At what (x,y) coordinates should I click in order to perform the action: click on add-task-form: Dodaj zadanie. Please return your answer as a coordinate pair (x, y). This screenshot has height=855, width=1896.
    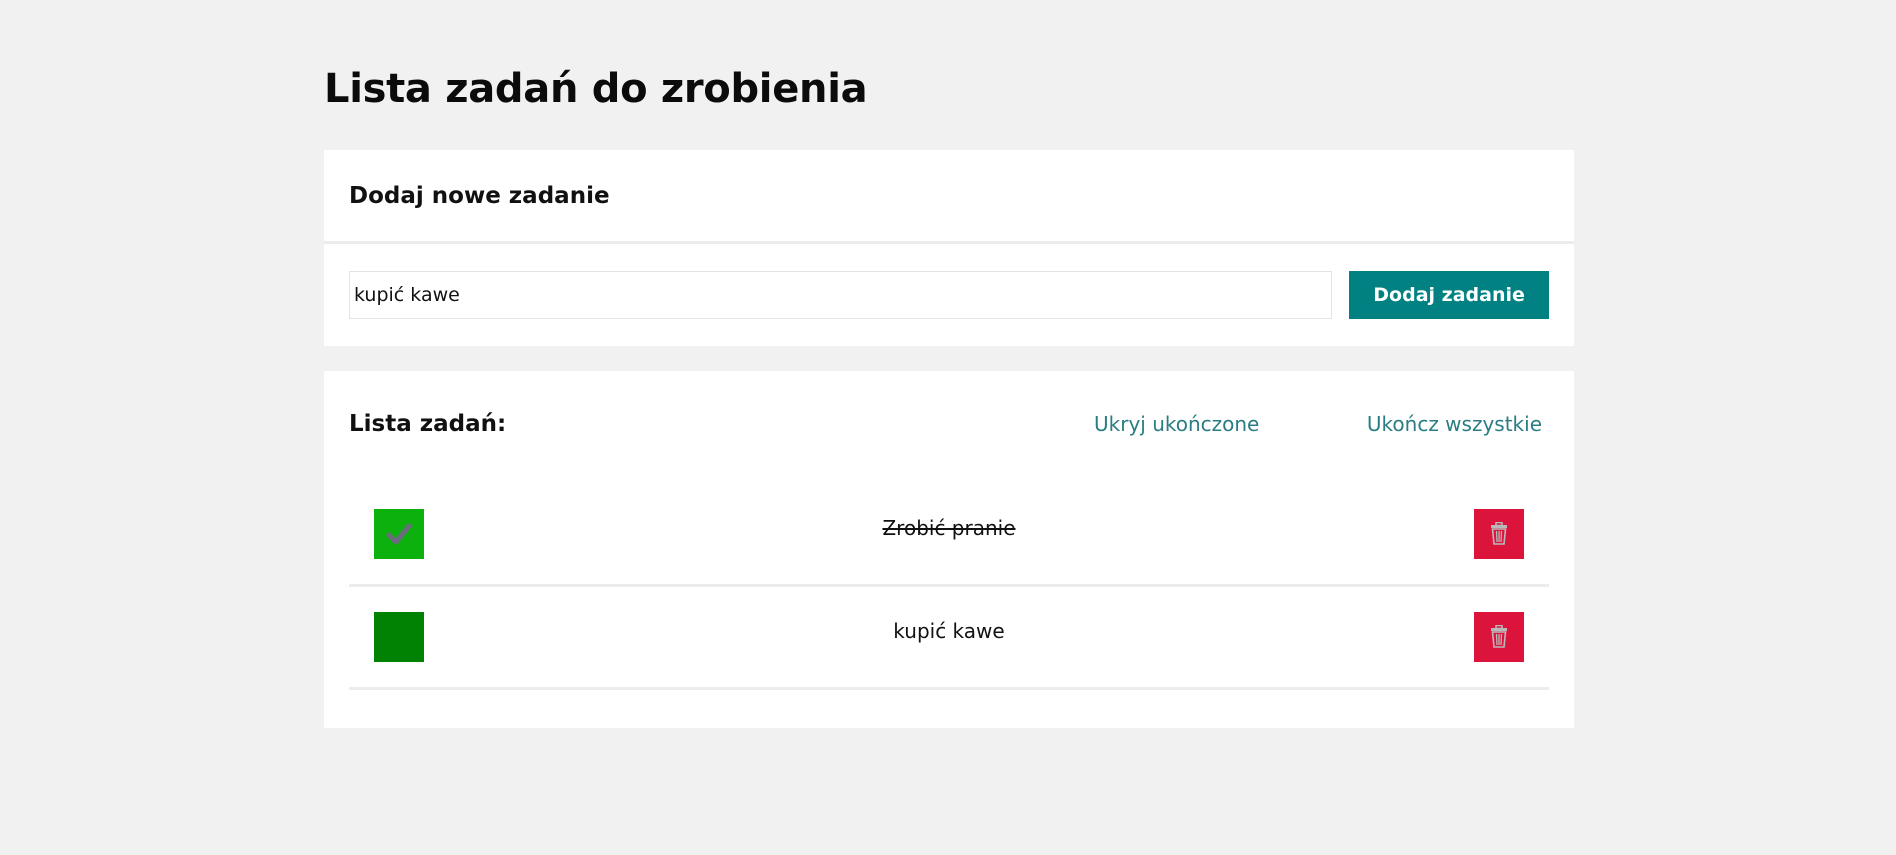
    Looking at the image, I should click on (949, 295).